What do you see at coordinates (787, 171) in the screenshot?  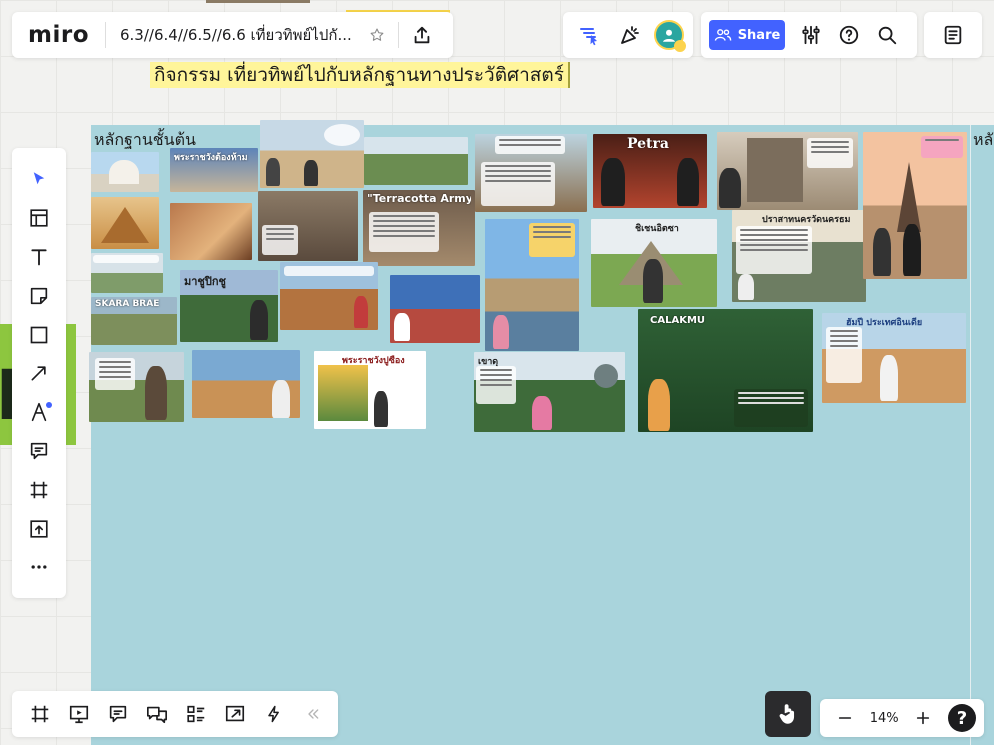 I see `card-tiwanaku` at bounding box center [787, 171].